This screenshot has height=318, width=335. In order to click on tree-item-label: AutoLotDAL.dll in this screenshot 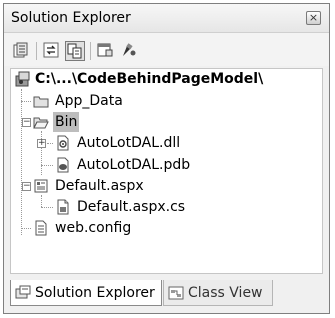, I will do `click(129, 143)`.